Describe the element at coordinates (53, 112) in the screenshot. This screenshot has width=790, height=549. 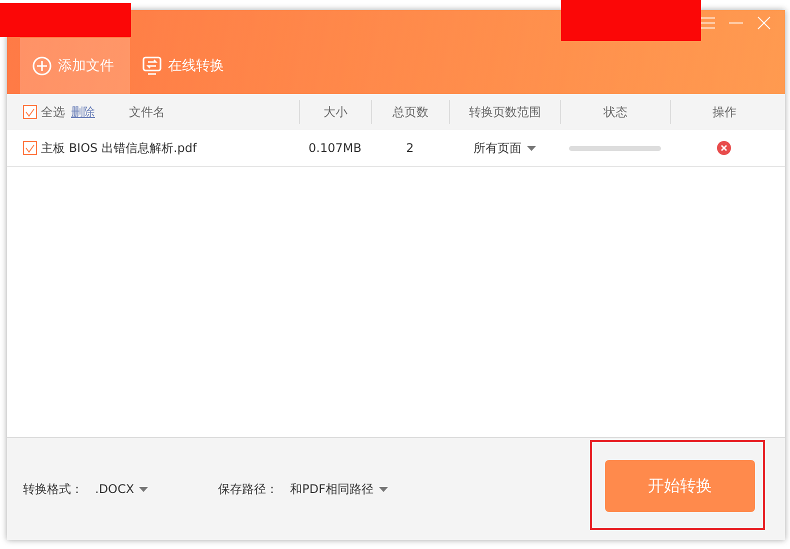
I see `select-all-label: 全选` at that location.